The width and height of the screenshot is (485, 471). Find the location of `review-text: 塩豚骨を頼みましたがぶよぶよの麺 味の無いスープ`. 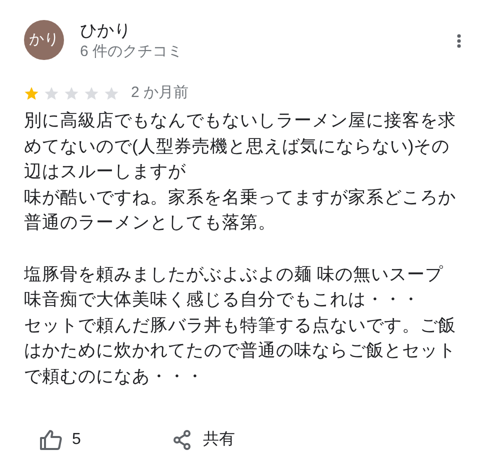

review-text: 塩豚骨を頼みましたがぶよぶよの麺 味の無いスープ is located at coordinates (234, 274).